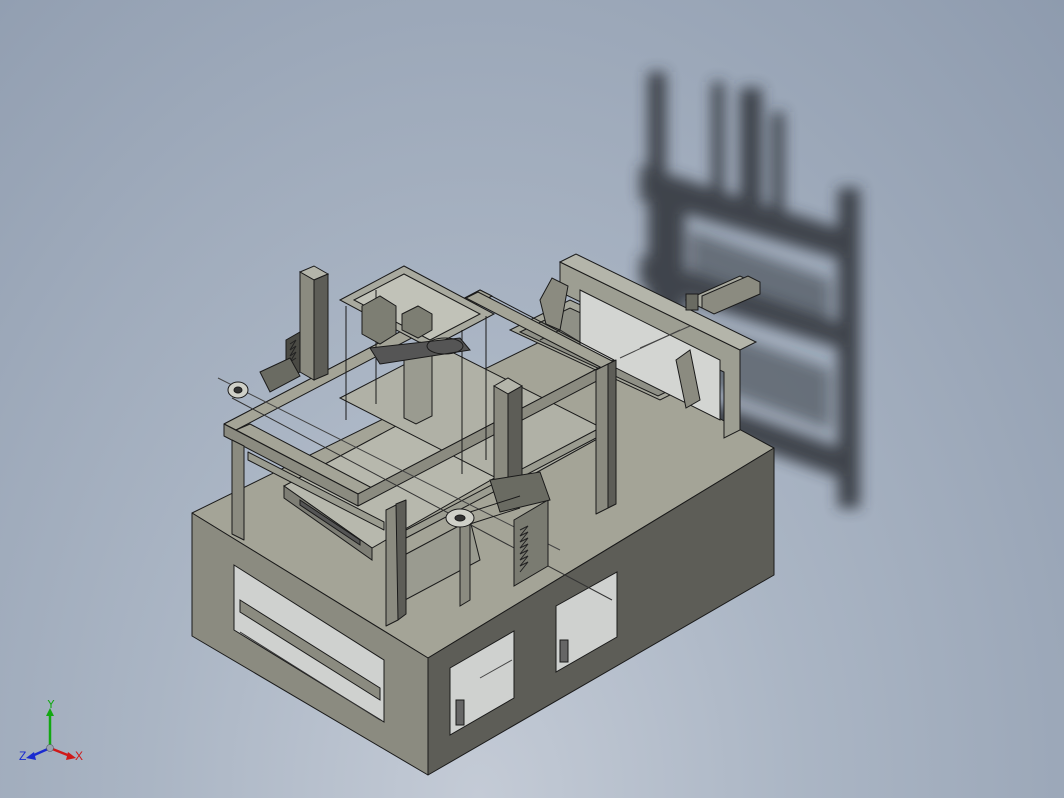 This screenshot has width=1064, height=798. Describe the element at coordinates (278, 332) in the screenshot. I see `left-post` at that location.